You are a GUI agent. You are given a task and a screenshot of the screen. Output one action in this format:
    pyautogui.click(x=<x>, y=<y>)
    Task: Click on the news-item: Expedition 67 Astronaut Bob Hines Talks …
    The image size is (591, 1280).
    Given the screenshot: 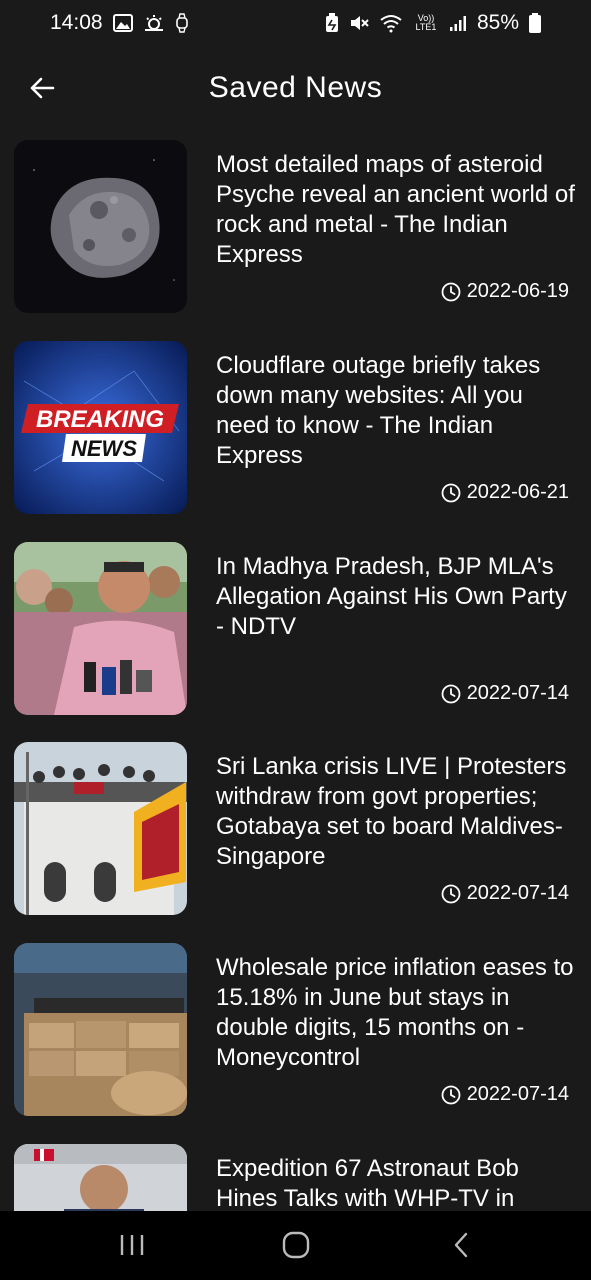 What is the action you would take?
    pyautogui.click(x=295, y=1177)
    